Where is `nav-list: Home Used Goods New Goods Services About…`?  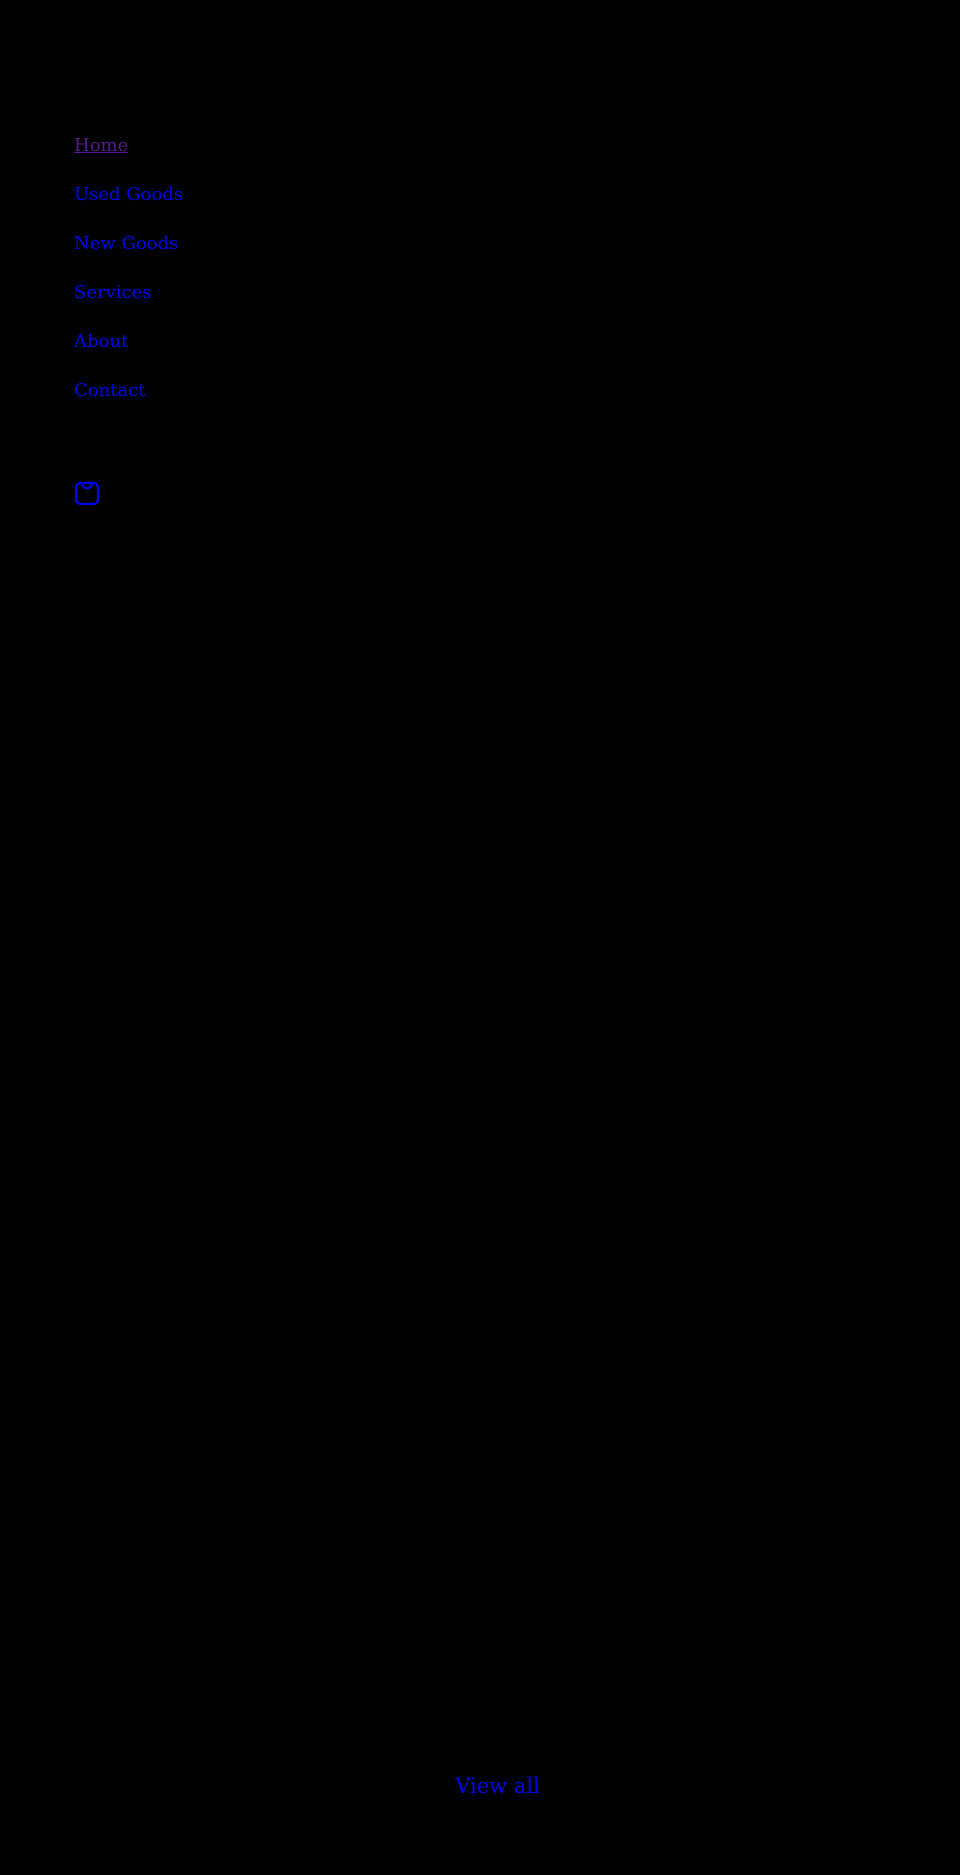 nav-list: Home Used Goods New Goods Services About… is located at coordinates (128, 279).